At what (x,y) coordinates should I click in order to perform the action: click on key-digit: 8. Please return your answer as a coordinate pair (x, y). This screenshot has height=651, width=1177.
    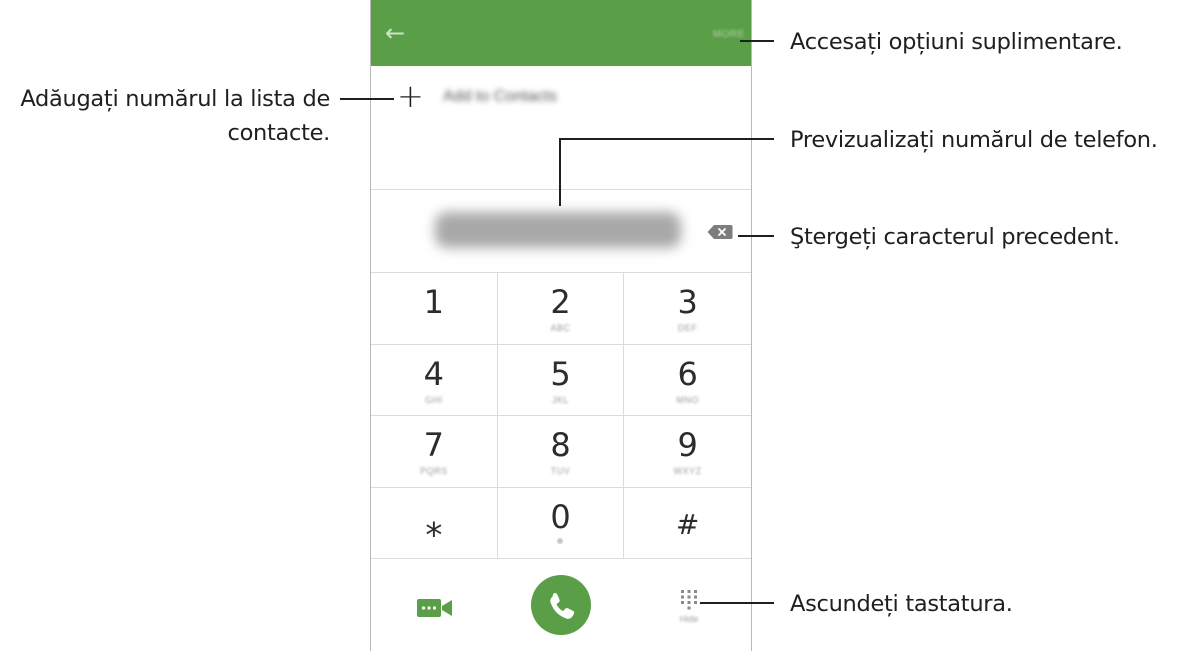
    Looking at the image, I should click on (560, 445).